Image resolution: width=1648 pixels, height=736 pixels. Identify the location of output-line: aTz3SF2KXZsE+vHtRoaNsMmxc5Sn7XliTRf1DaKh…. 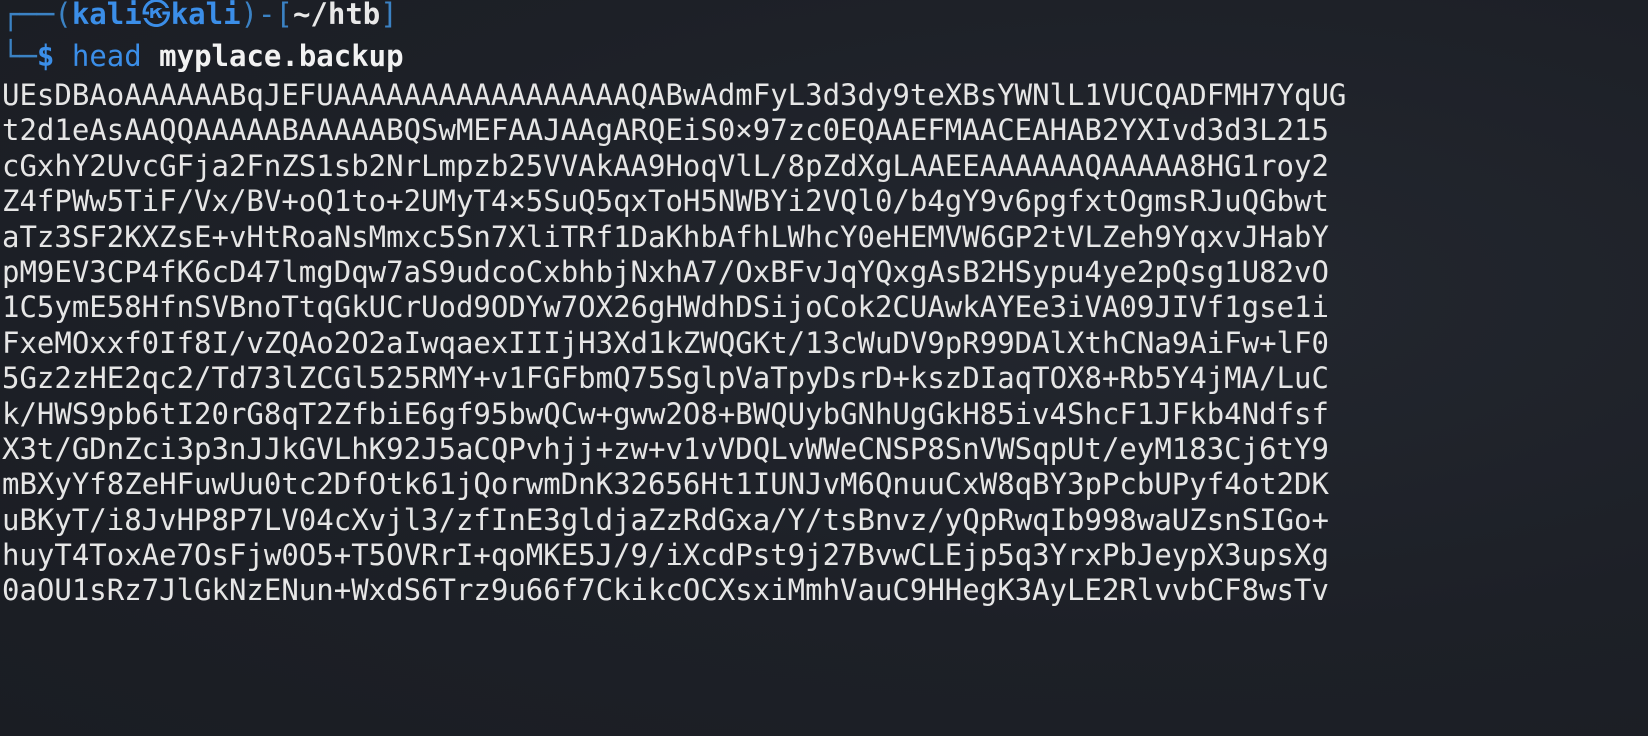
(665, 236).